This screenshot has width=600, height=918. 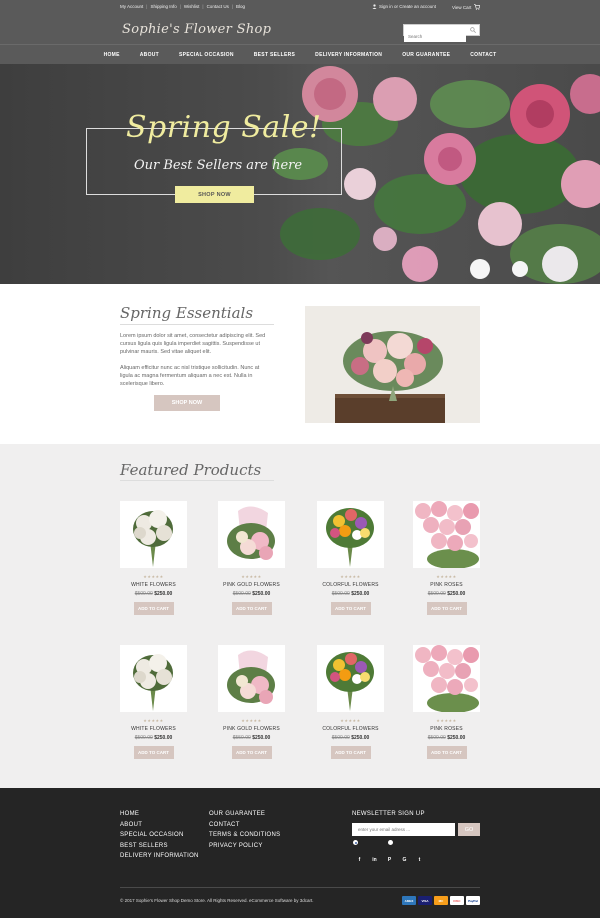 What do you see at coordinates (241, 738) in the screenshot?
I see `old-price: $550.00` at bounding box center [241, 738].